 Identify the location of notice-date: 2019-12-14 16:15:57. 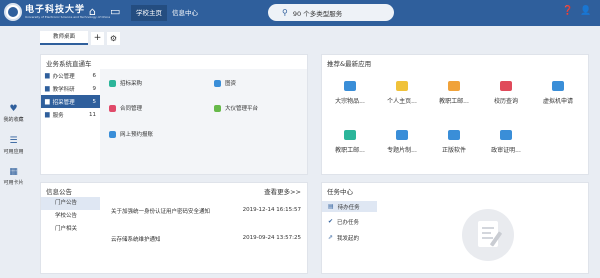
(271, 210).